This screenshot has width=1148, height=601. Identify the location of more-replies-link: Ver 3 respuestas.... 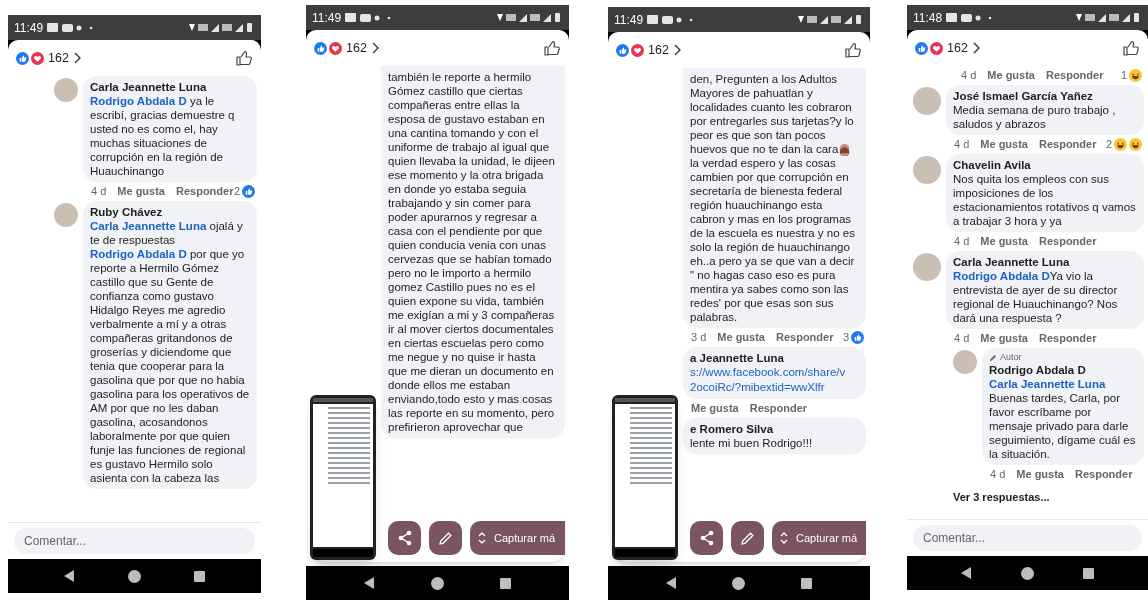
(1001, 497).